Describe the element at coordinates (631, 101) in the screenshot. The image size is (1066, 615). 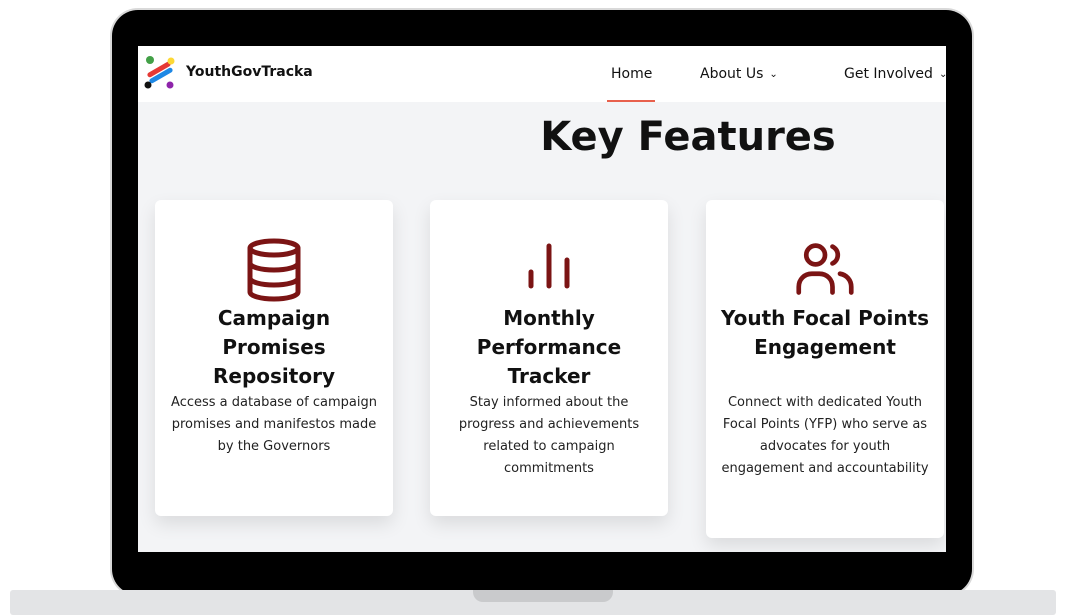
I see `active-nav-indicator` at that location.